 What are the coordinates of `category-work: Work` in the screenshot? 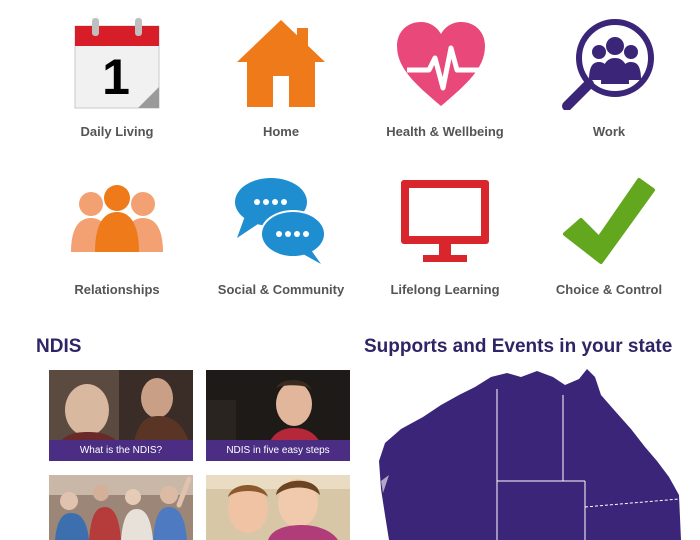 It's located at (609, 78).